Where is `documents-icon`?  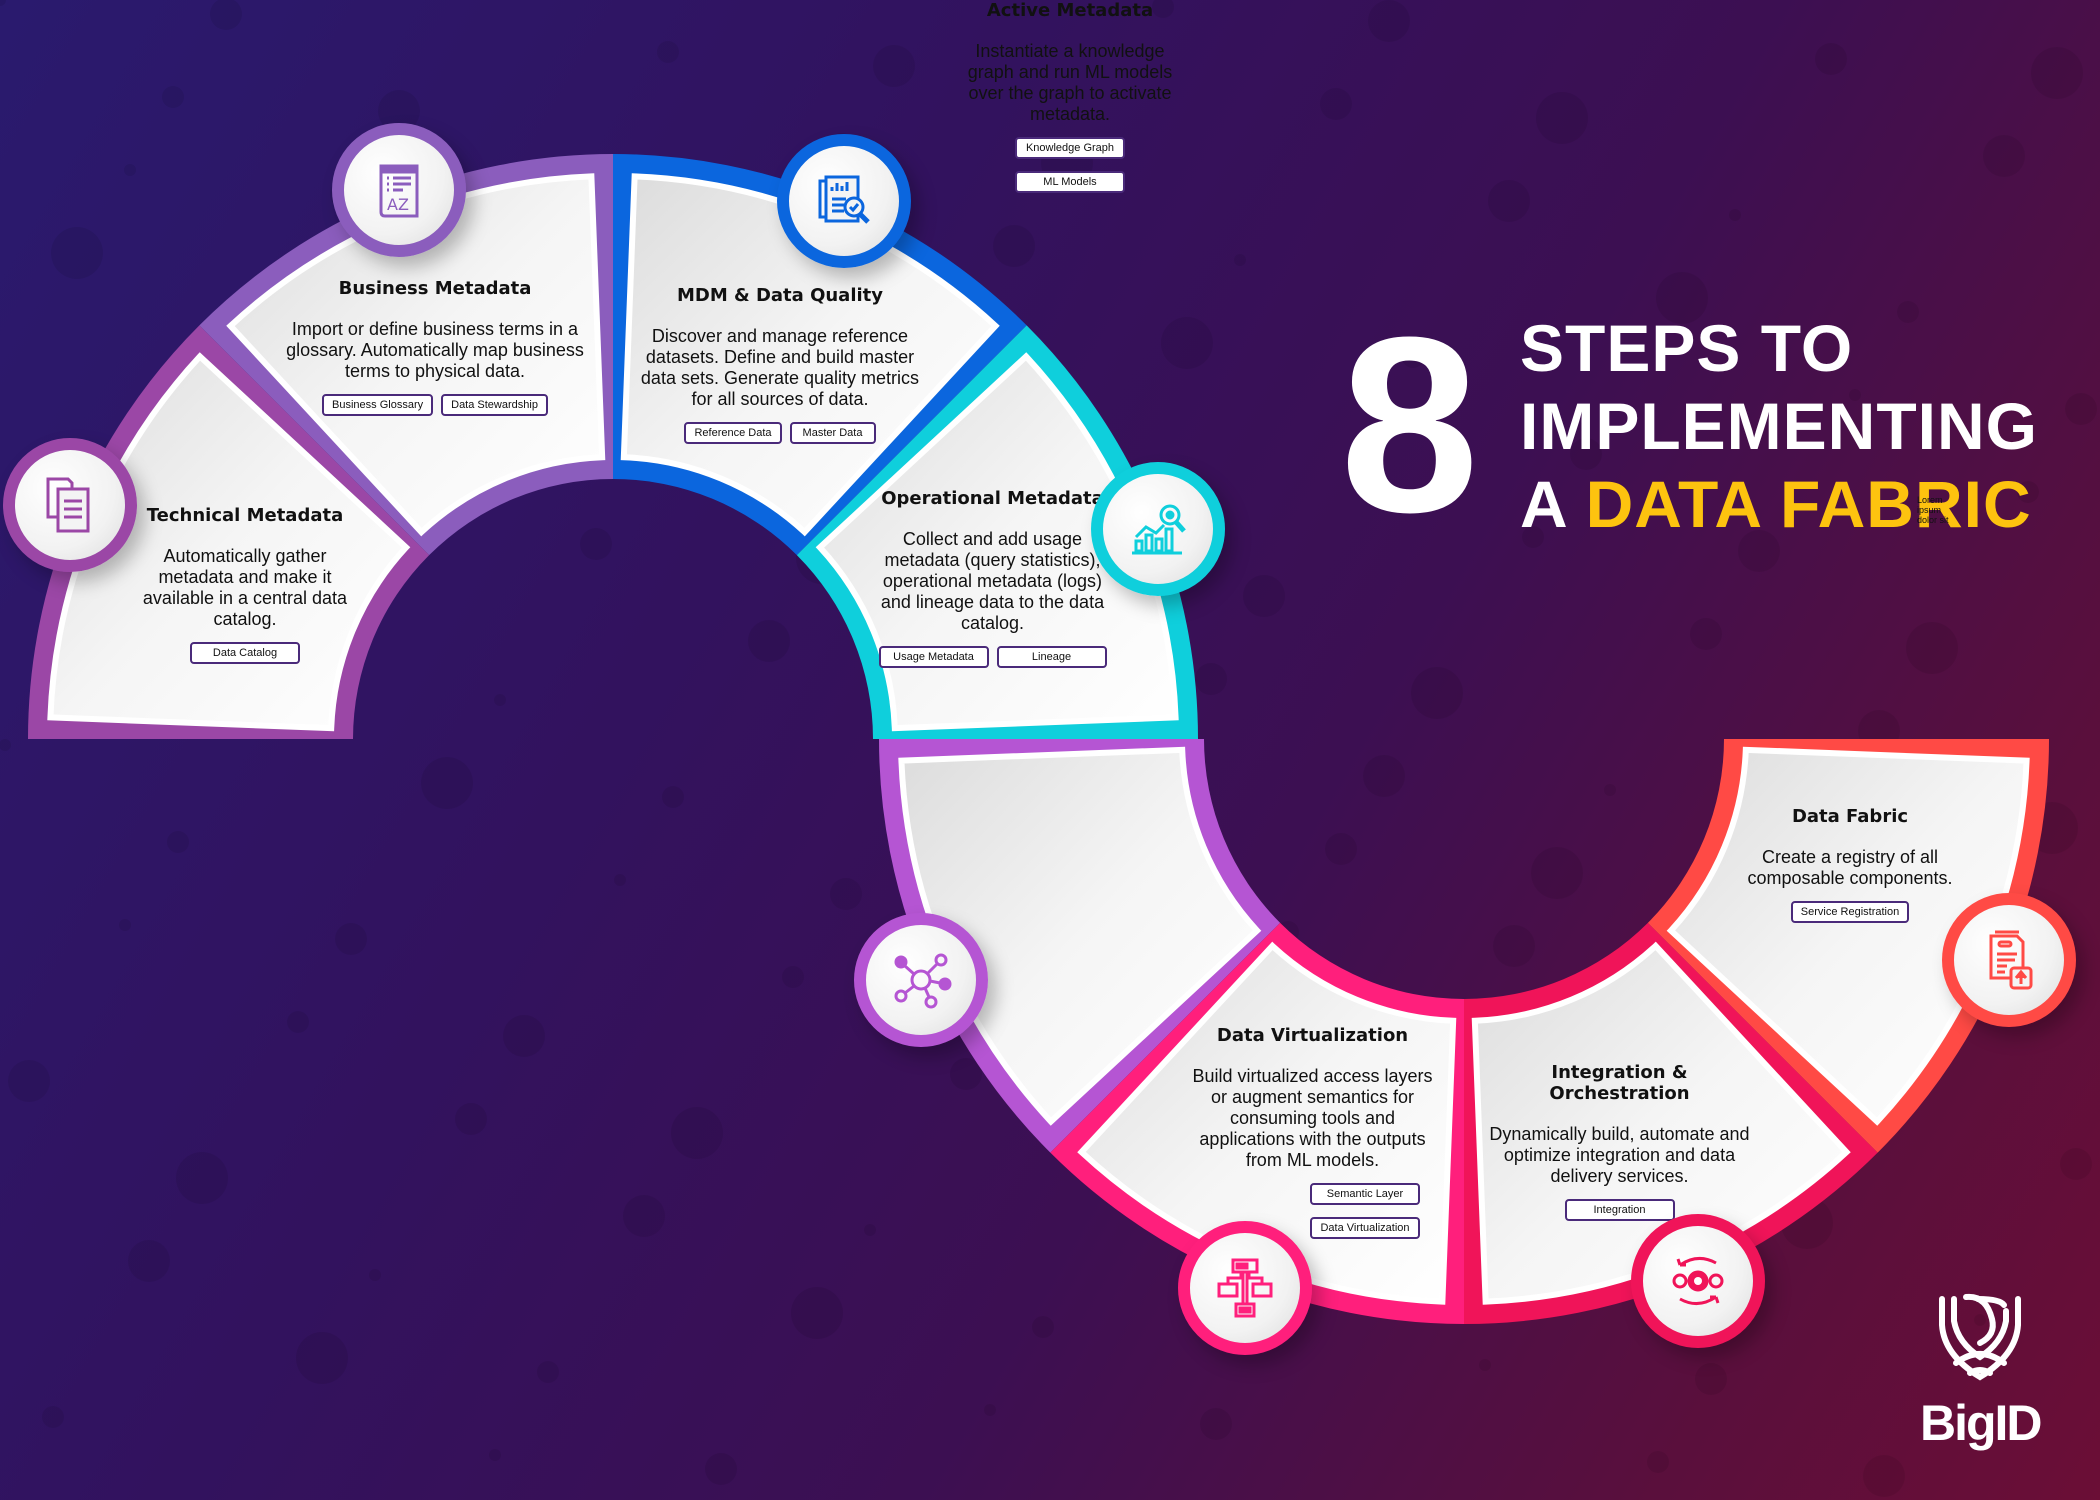
documents-icon is located at coordinates (68, 505).